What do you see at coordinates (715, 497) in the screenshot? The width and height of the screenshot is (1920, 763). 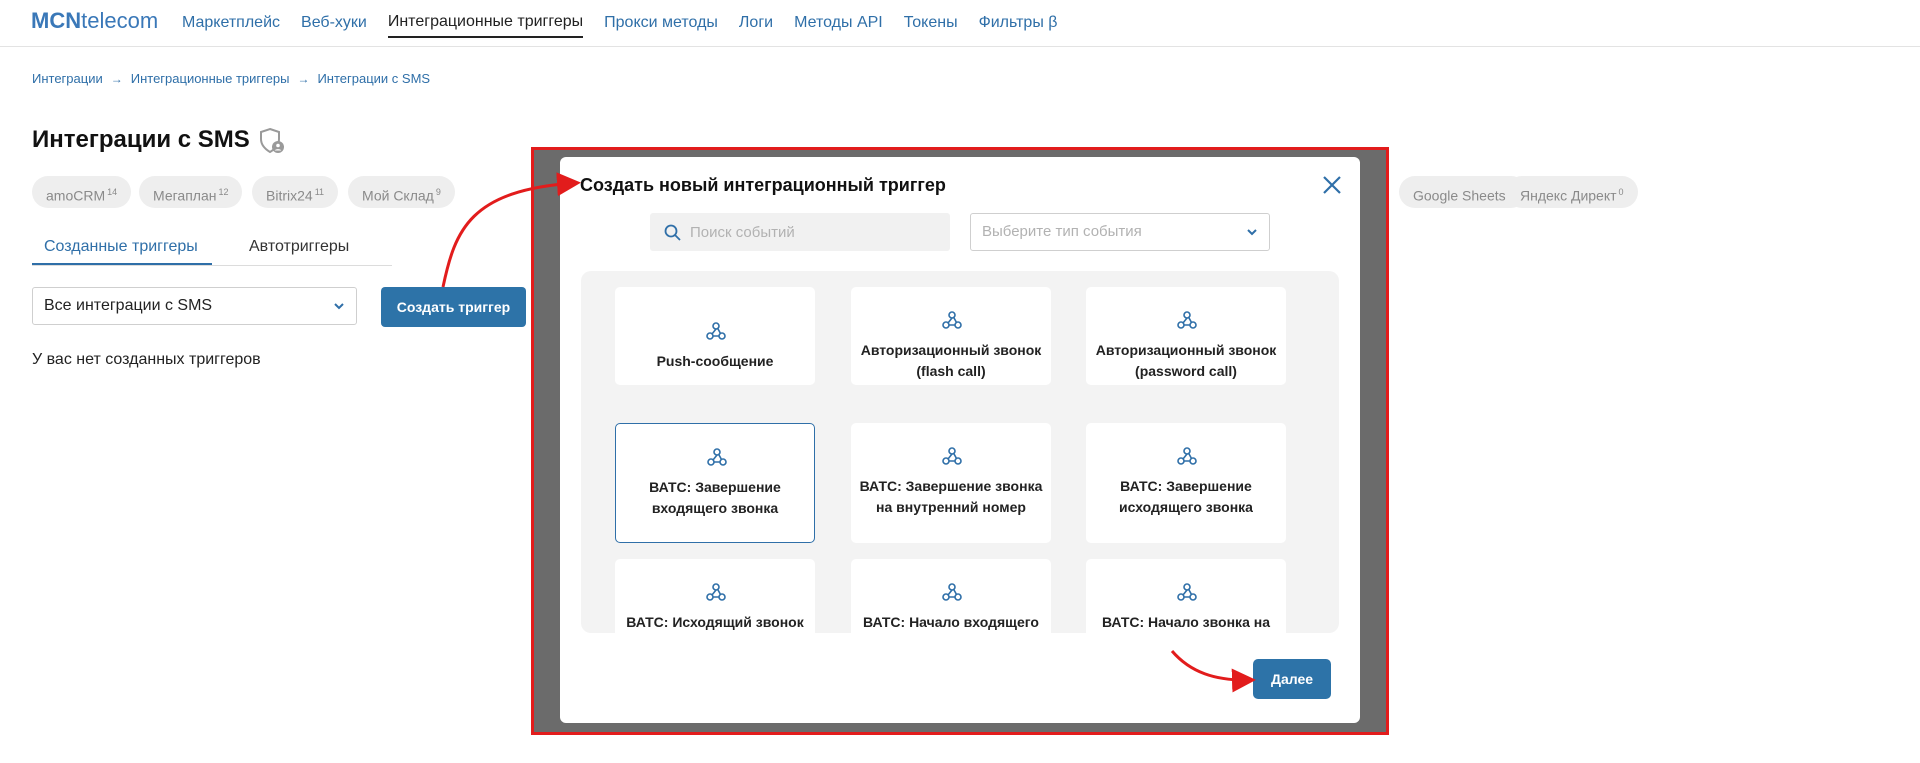 I see `event-card-label: ВАТС: Завершение входящего звонка` at bounding box center [715, 497].